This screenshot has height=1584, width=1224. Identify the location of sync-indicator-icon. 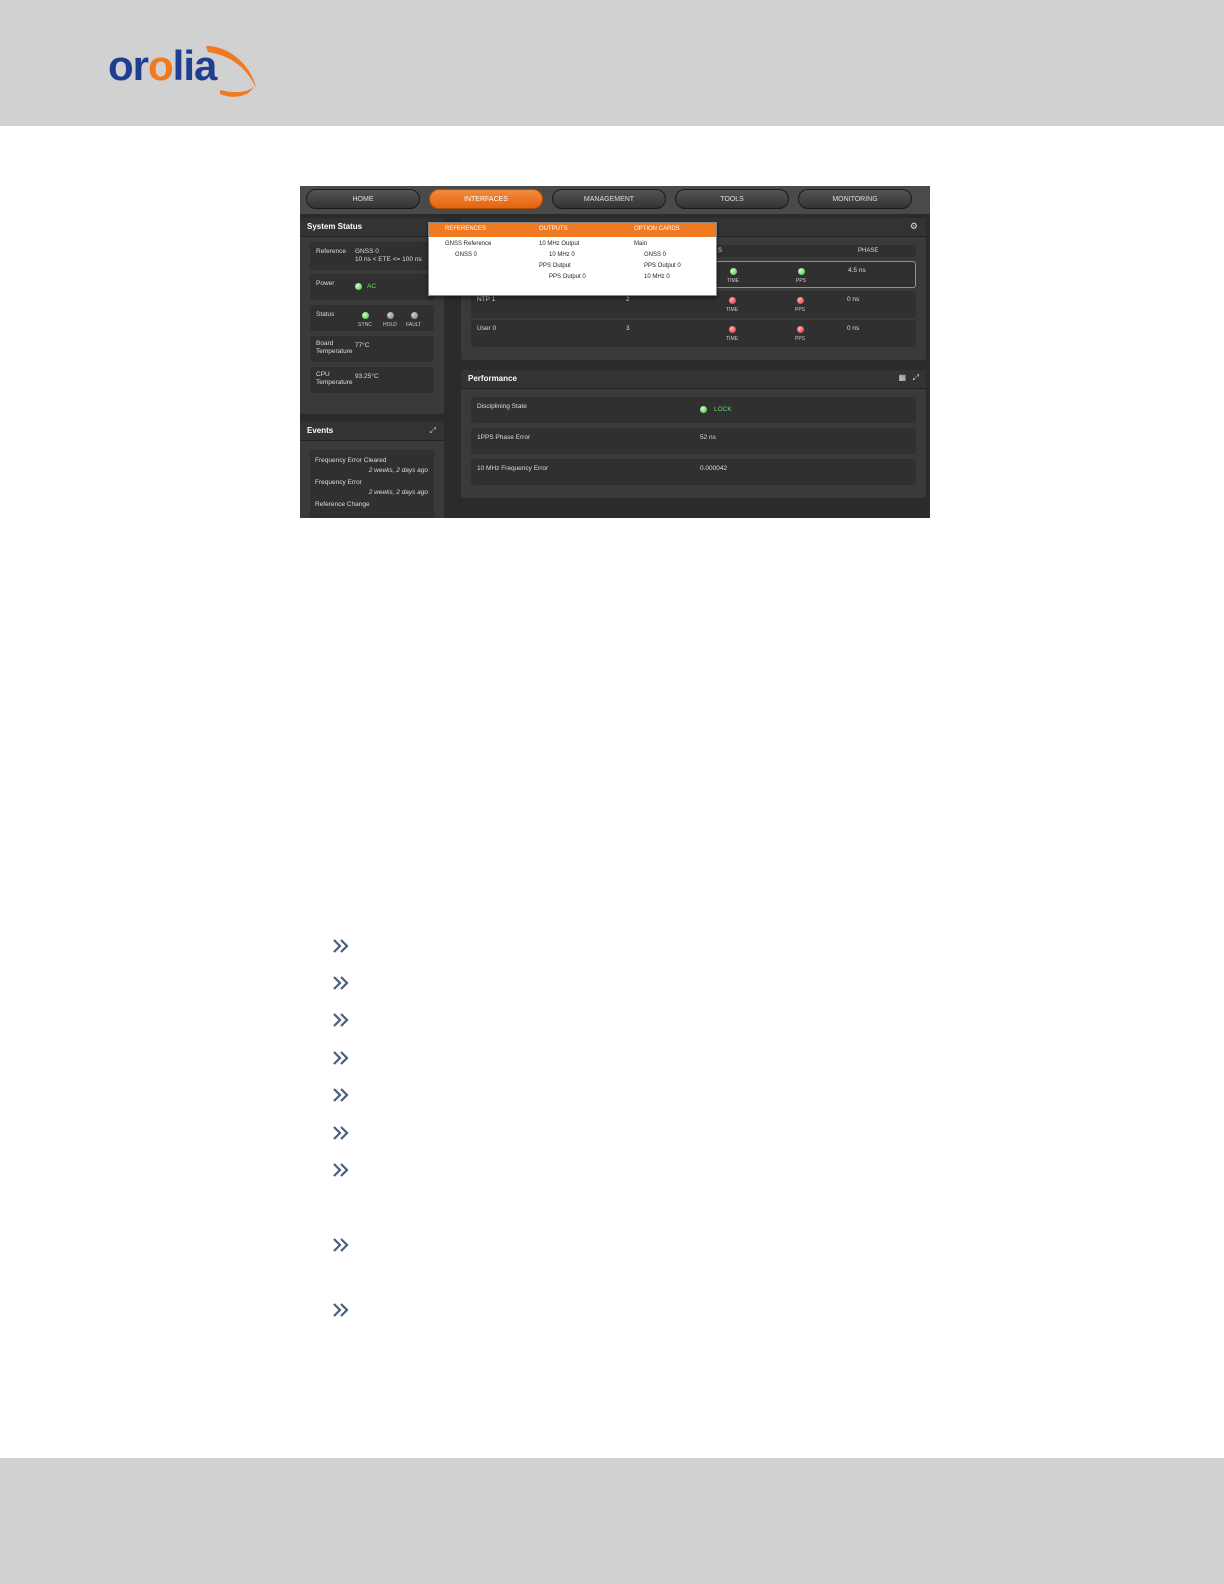
(365, 315).